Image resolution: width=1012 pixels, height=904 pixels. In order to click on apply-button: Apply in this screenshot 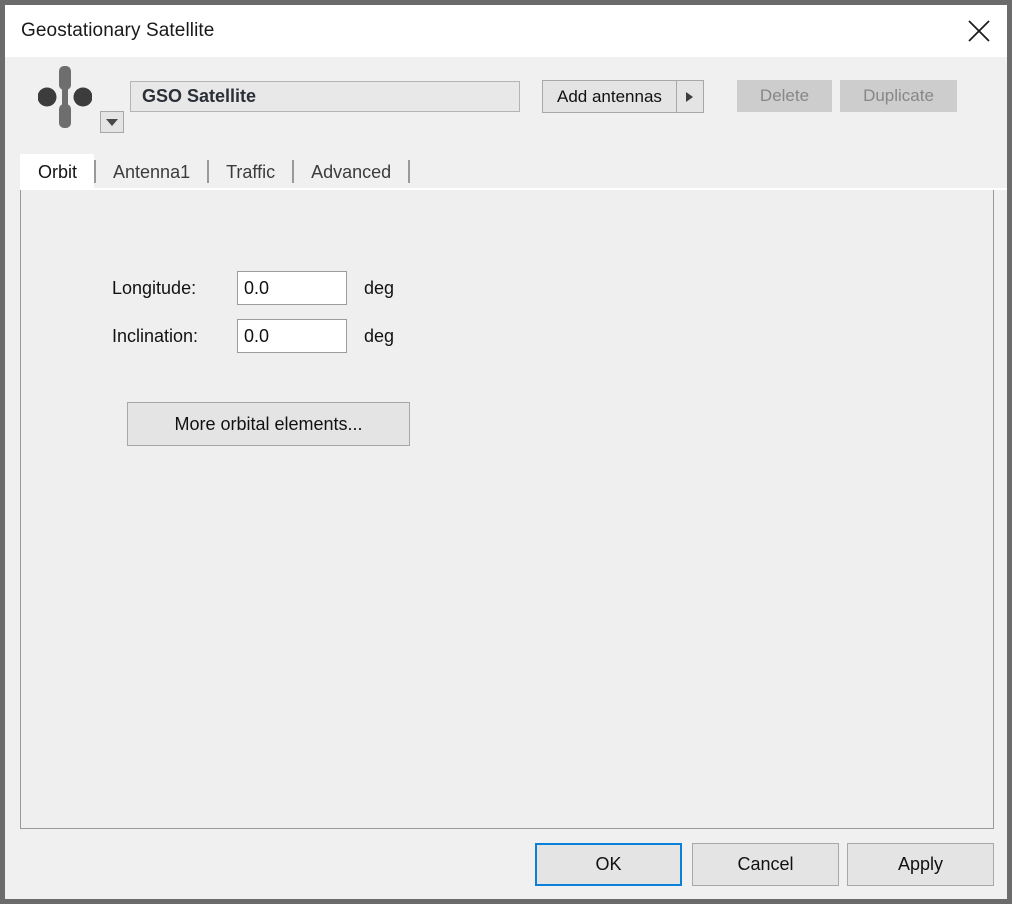, I will do `click(920, 864)`.